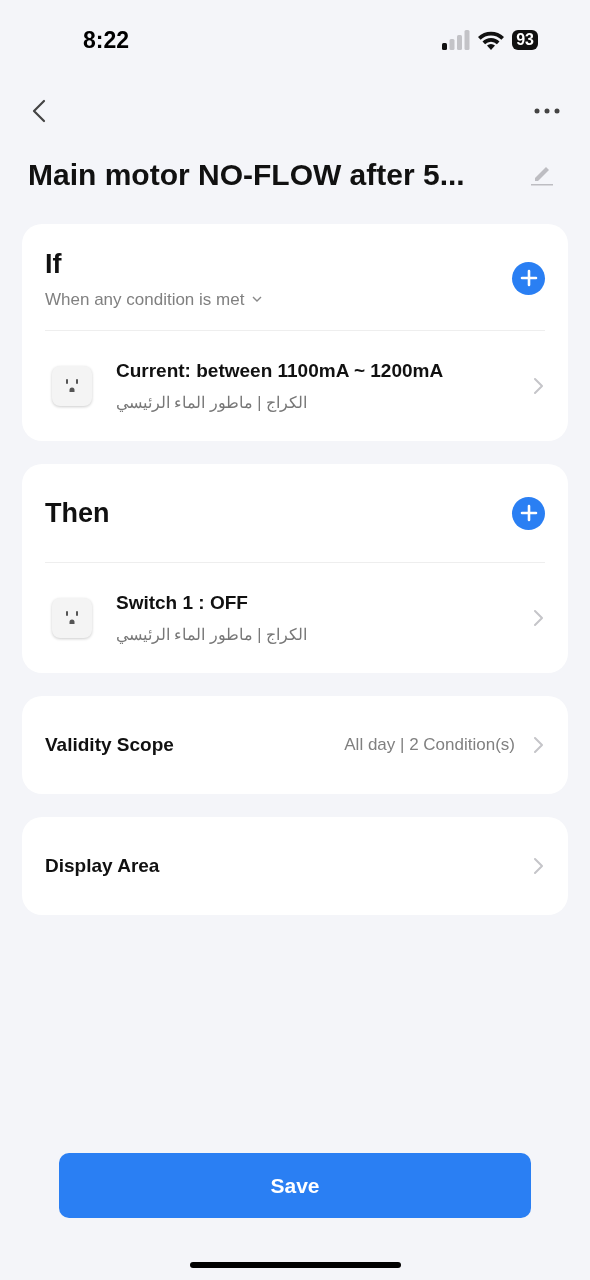 The height and width of the screenshot is (1280, 590). I want to click on back-icon, so click(39, 111).